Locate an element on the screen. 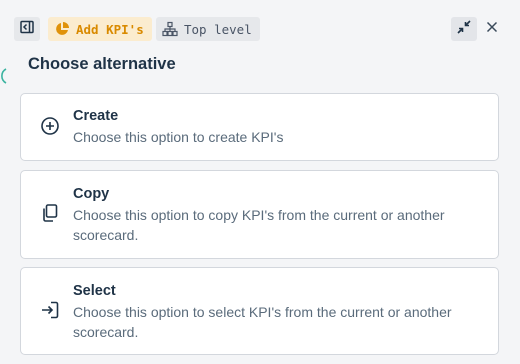 This screenshot has height=364, width=520. minimize-icon is located at coordinates (464, 29).